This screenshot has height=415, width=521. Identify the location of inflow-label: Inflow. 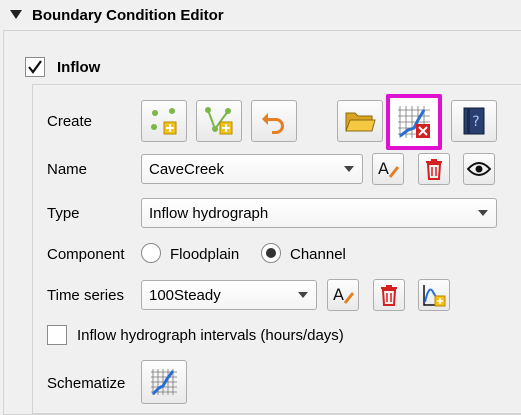
(79, 67).